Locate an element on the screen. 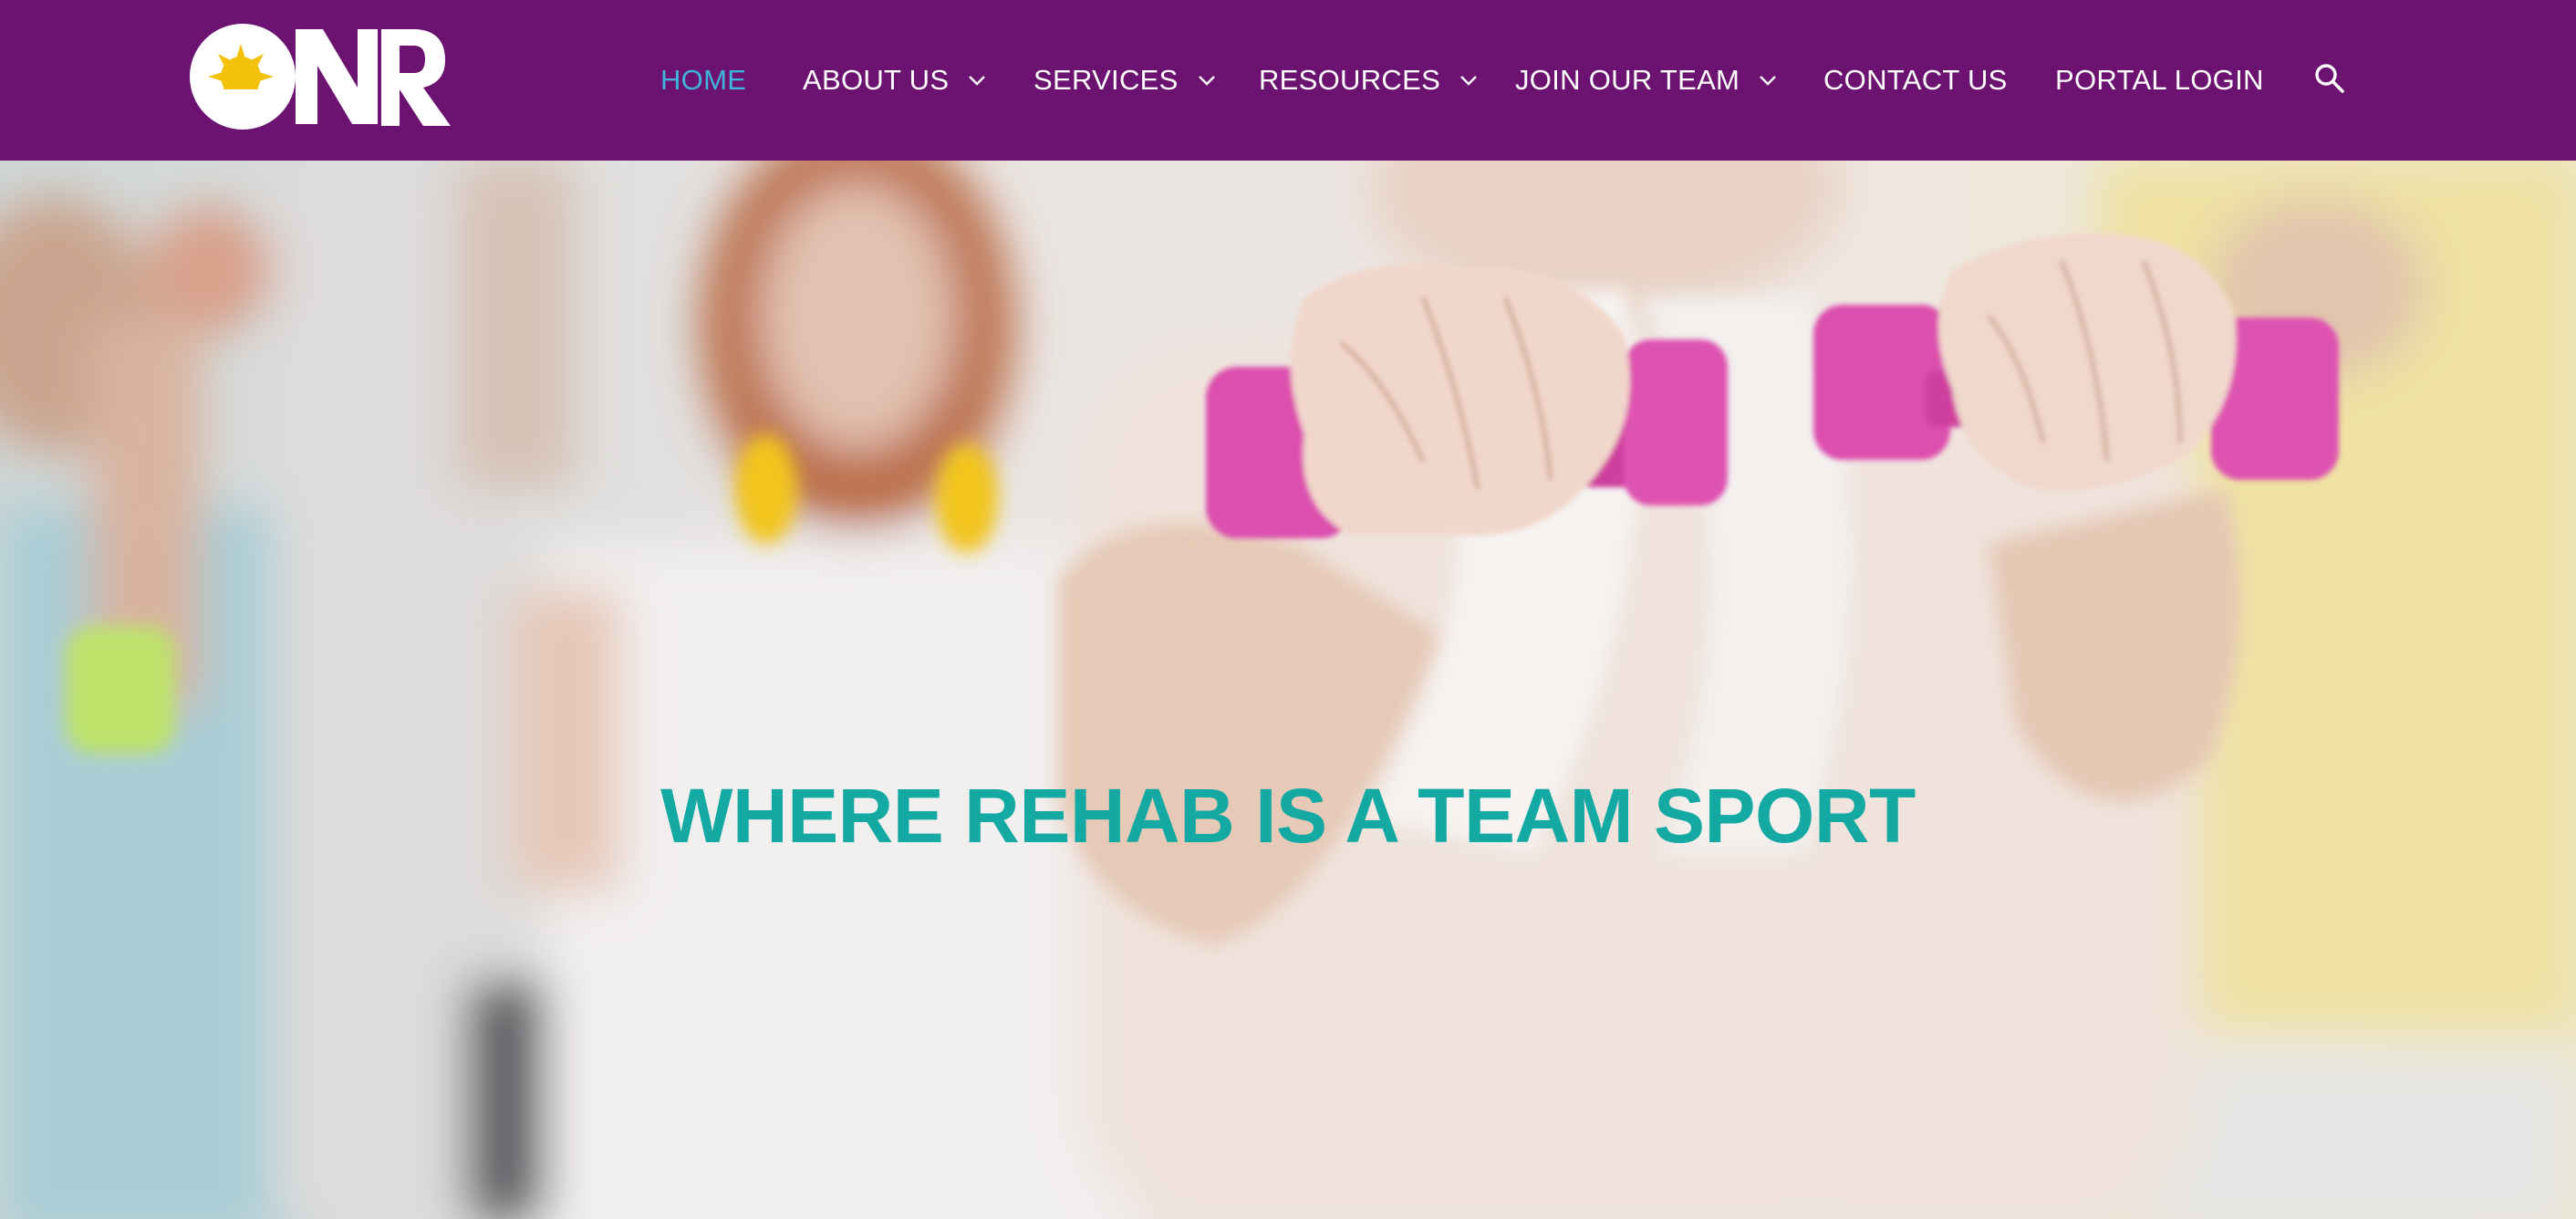 Image resolution: width=2576 pixels, height=1219 pixels. nav-about-us-label: ABOUT US is located at coordinates (876, 80).